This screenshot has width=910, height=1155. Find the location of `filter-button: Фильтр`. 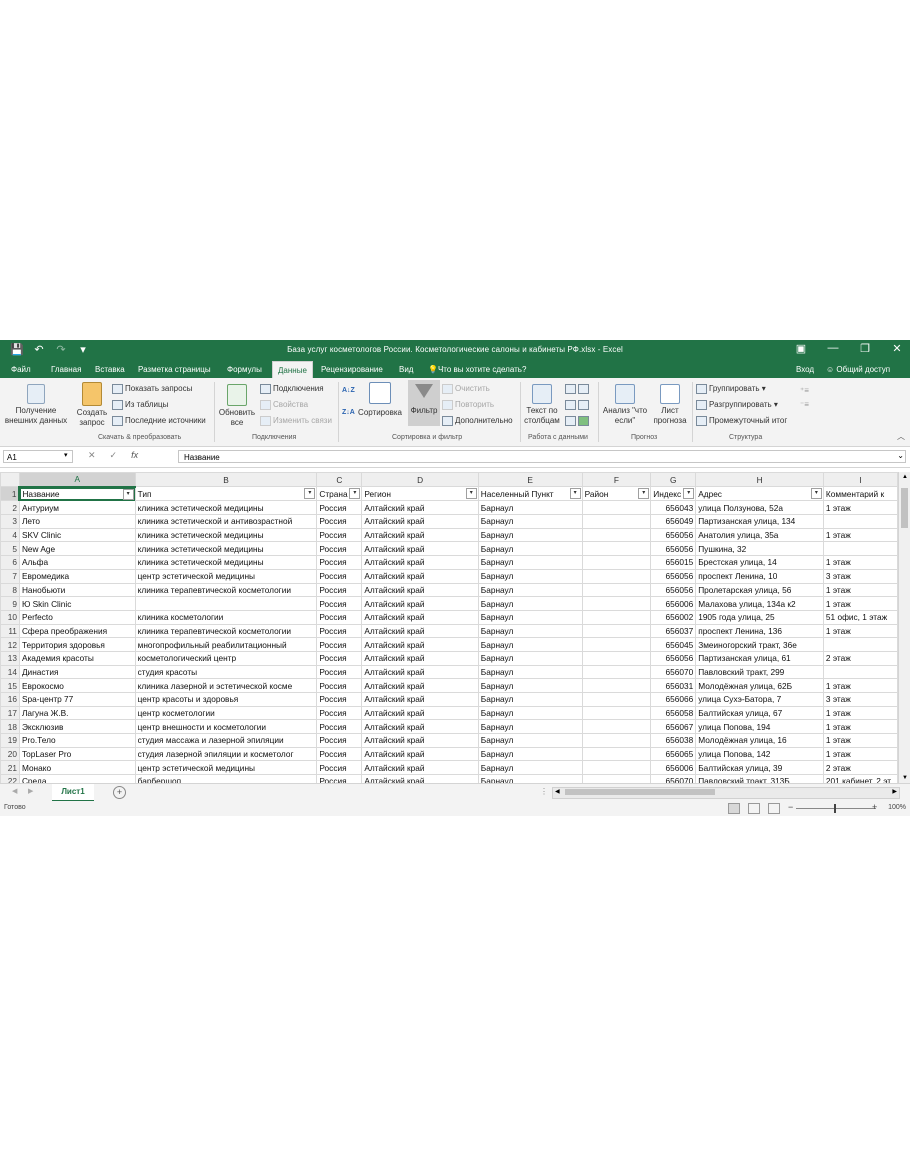

filter-button: Фильтр is located at coordinates (424, 403).